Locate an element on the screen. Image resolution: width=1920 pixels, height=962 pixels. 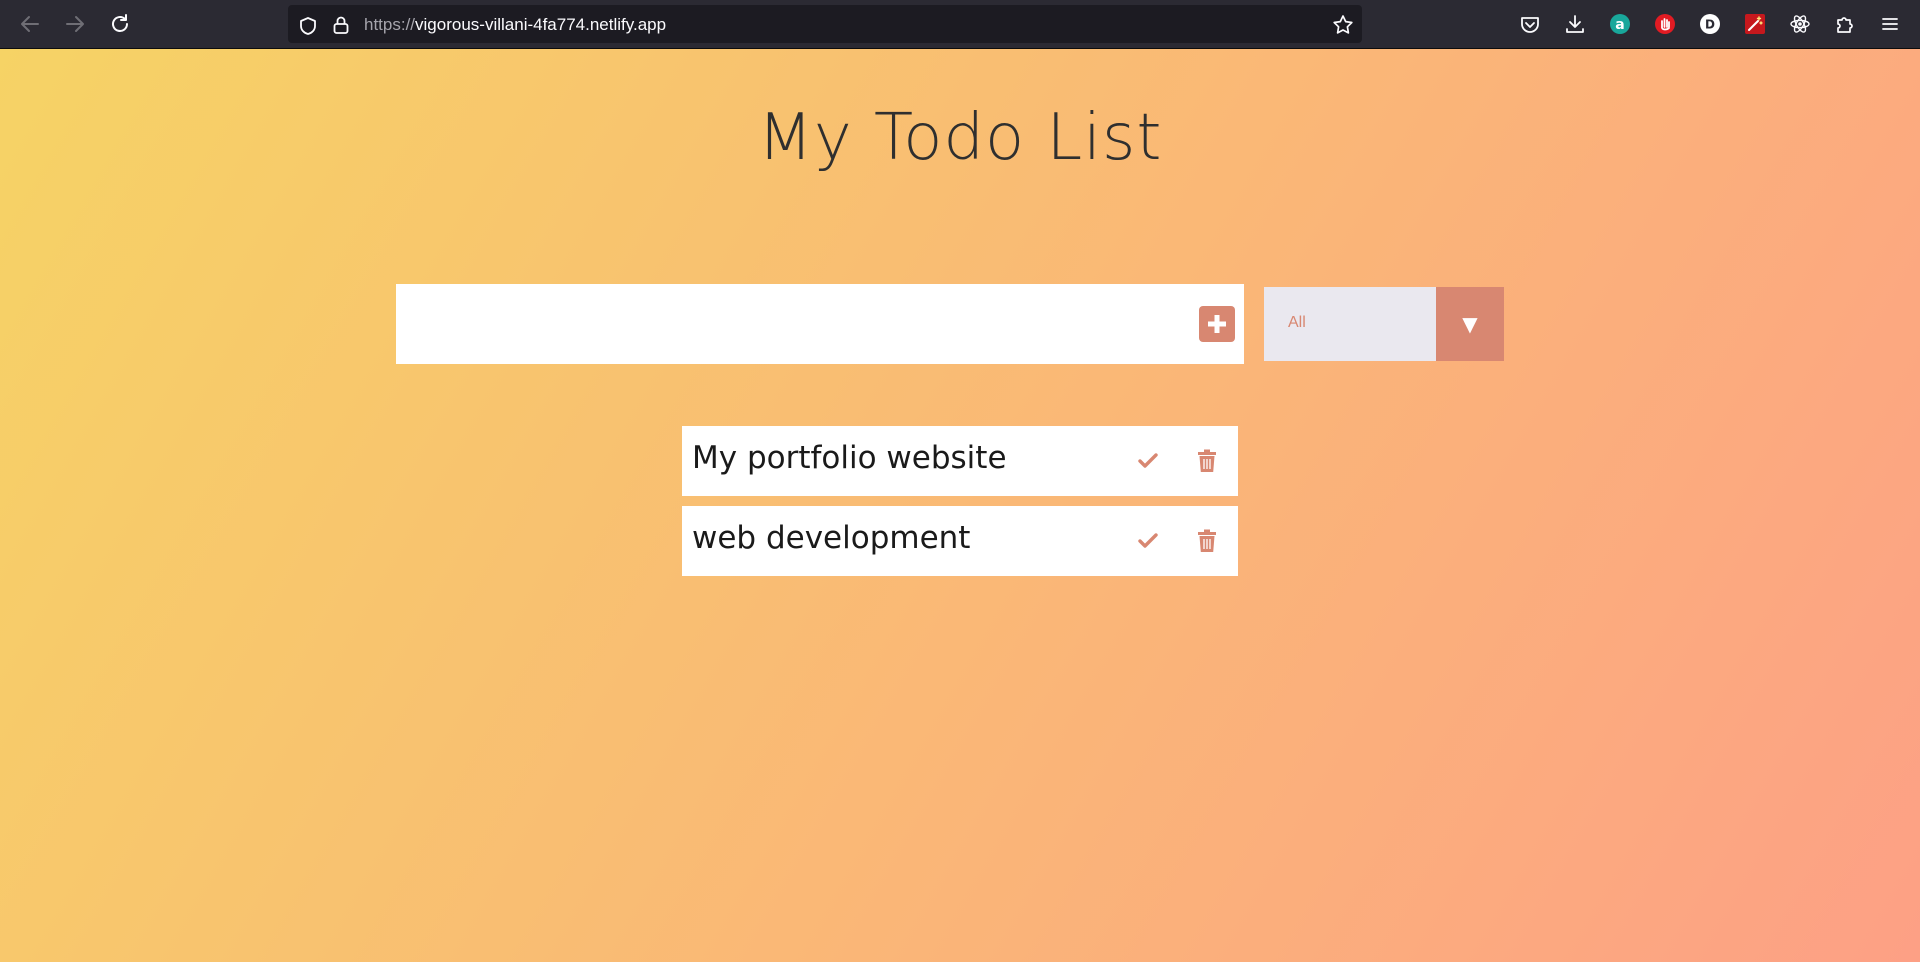
todo-text: web development is located at coordinates (831, 538).